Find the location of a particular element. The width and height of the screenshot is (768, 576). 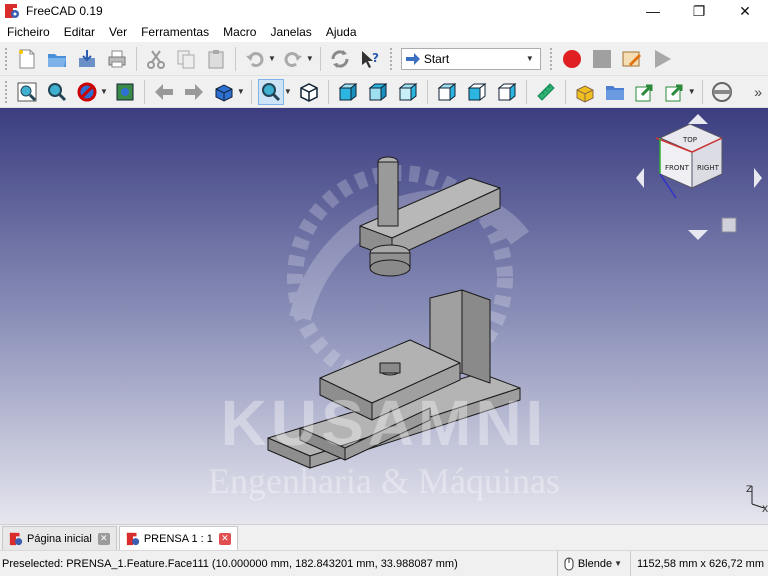

navcube-arrow-up-icon is located at coordinates (698, 119).